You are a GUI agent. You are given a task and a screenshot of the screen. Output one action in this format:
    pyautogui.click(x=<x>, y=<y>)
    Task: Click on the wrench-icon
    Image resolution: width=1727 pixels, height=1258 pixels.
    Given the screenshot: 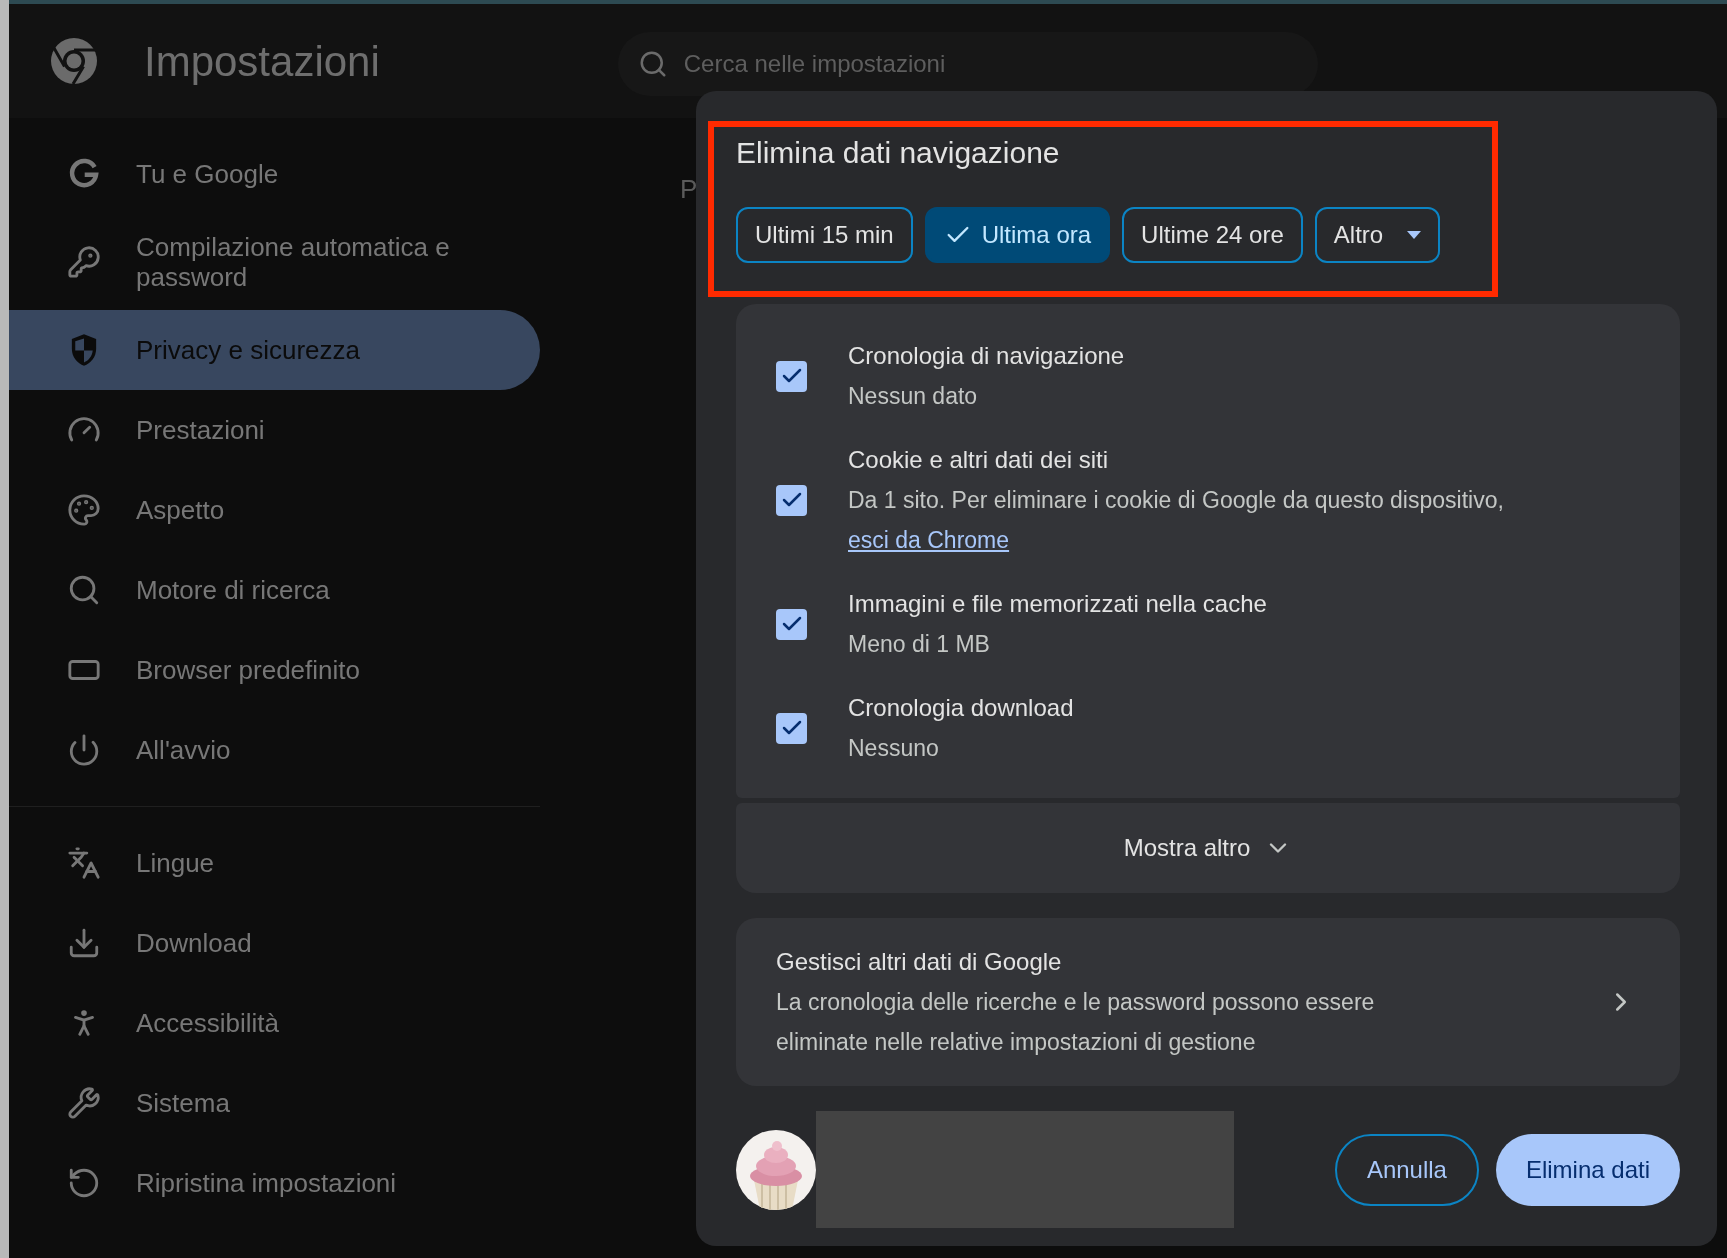 What is the action you would take?
    pyautogui.click(x=84, y=1103)
    